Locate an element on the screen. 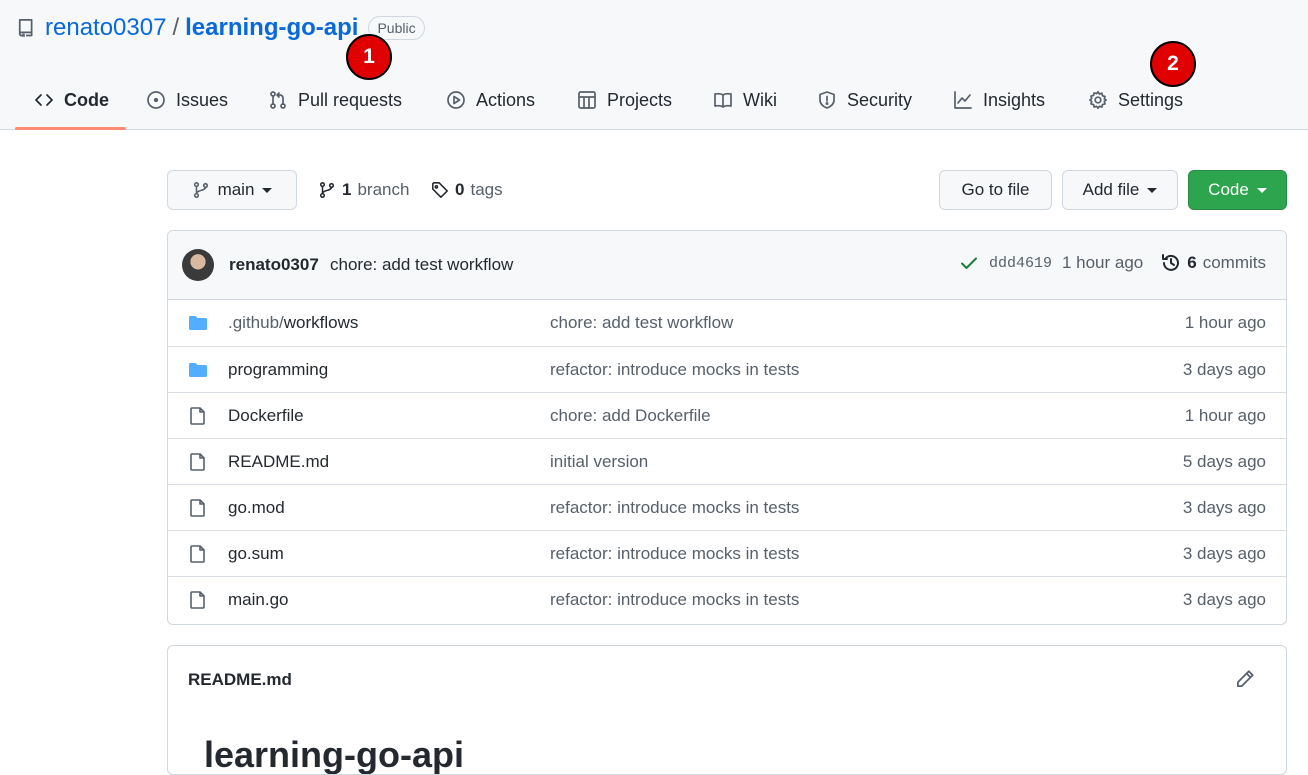  tab-issues: Issues is located at coordinates (187, 100).